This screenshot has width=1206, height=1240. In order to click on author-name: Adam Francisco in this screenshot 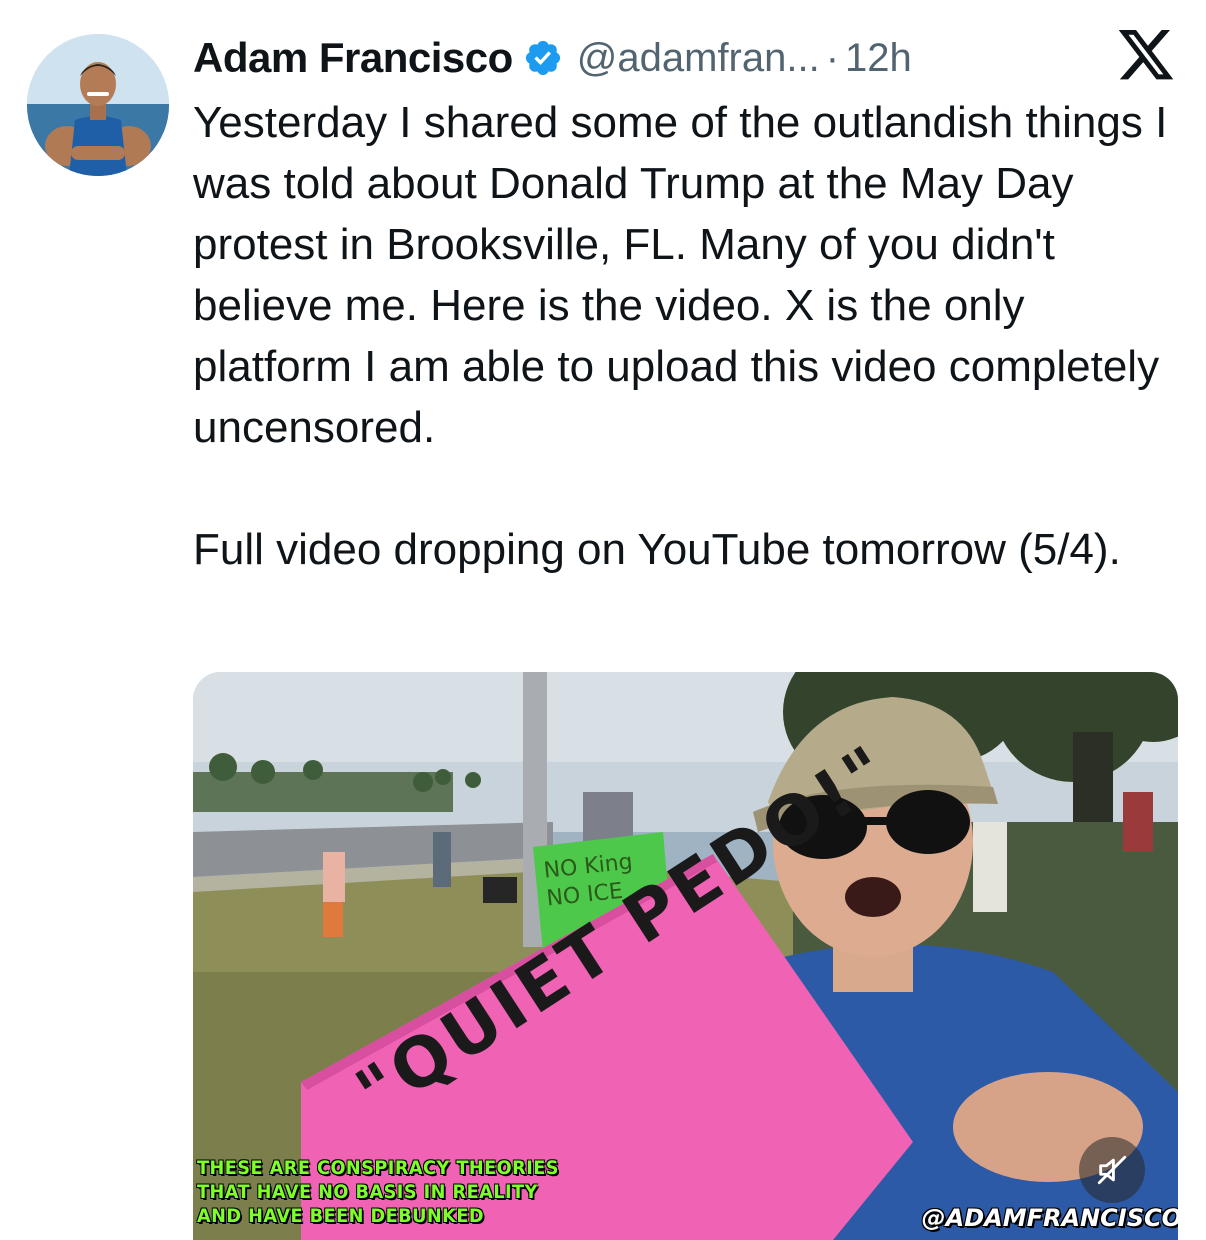, I will do `click(353, 58)`.